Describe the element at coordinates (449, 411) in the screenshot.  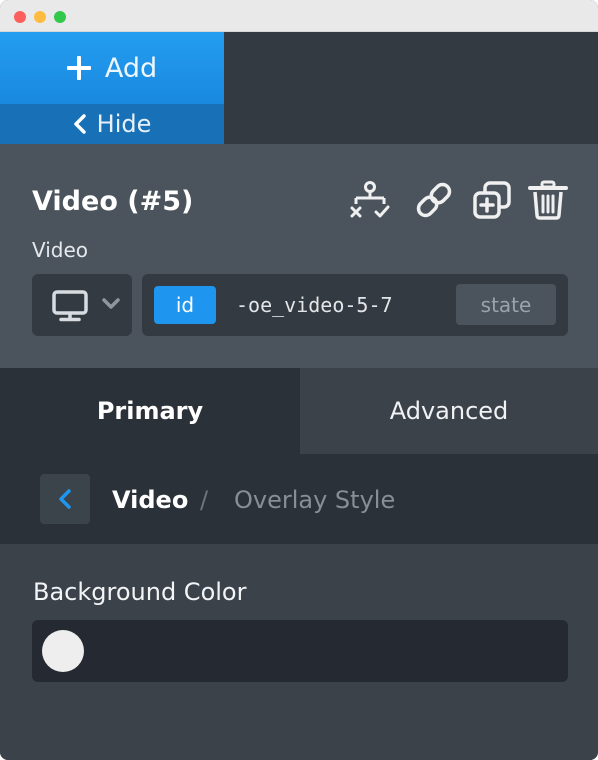
I see `tab-advanced: Advanced` at that location.